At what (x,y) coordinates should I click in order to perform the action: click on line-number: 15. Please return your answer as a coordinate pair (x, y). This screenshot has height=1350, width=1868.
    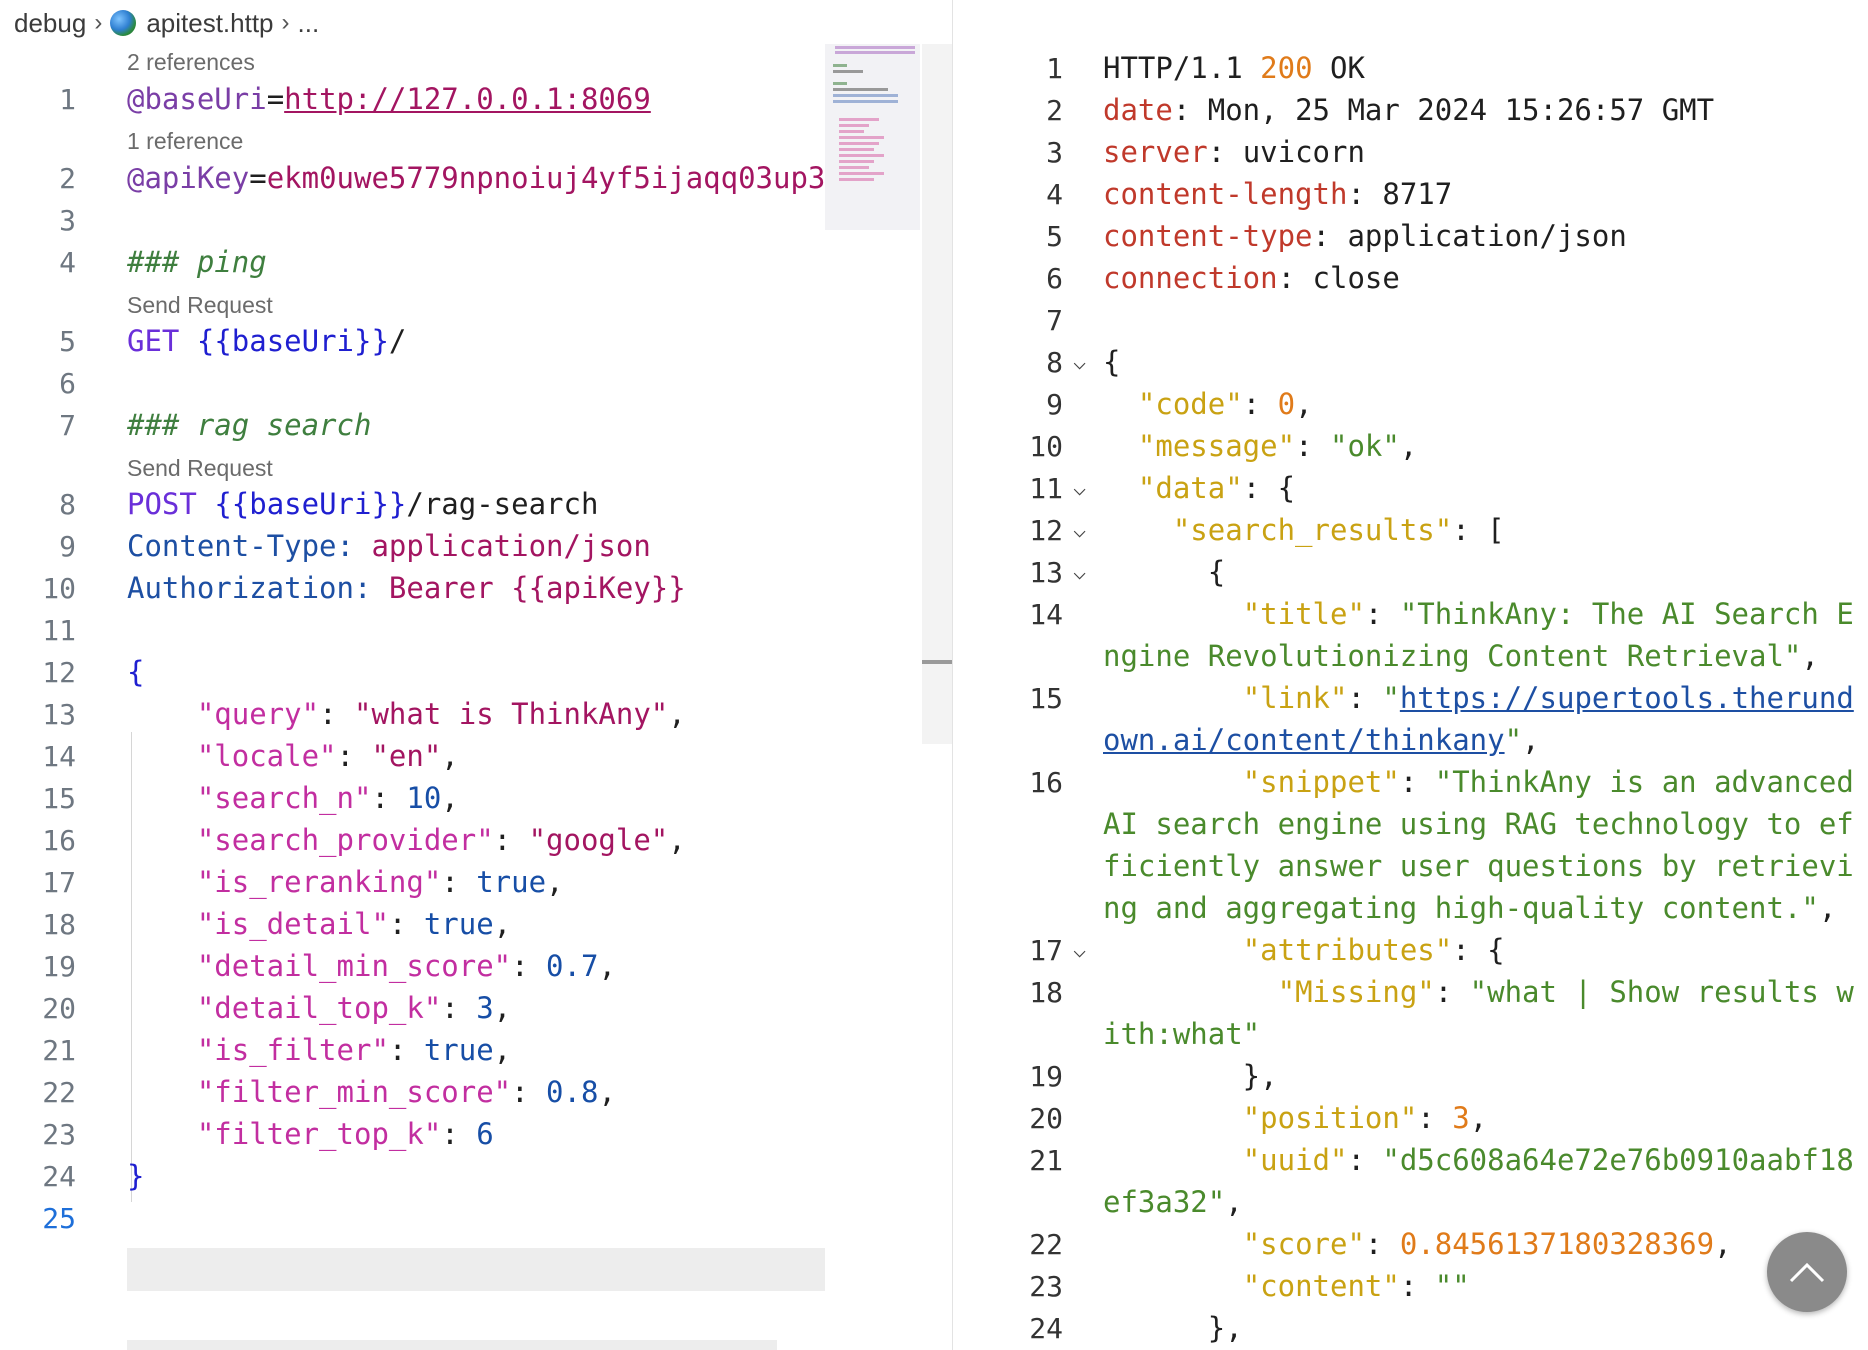
    Looking at the image, I should click on (1046, 698).